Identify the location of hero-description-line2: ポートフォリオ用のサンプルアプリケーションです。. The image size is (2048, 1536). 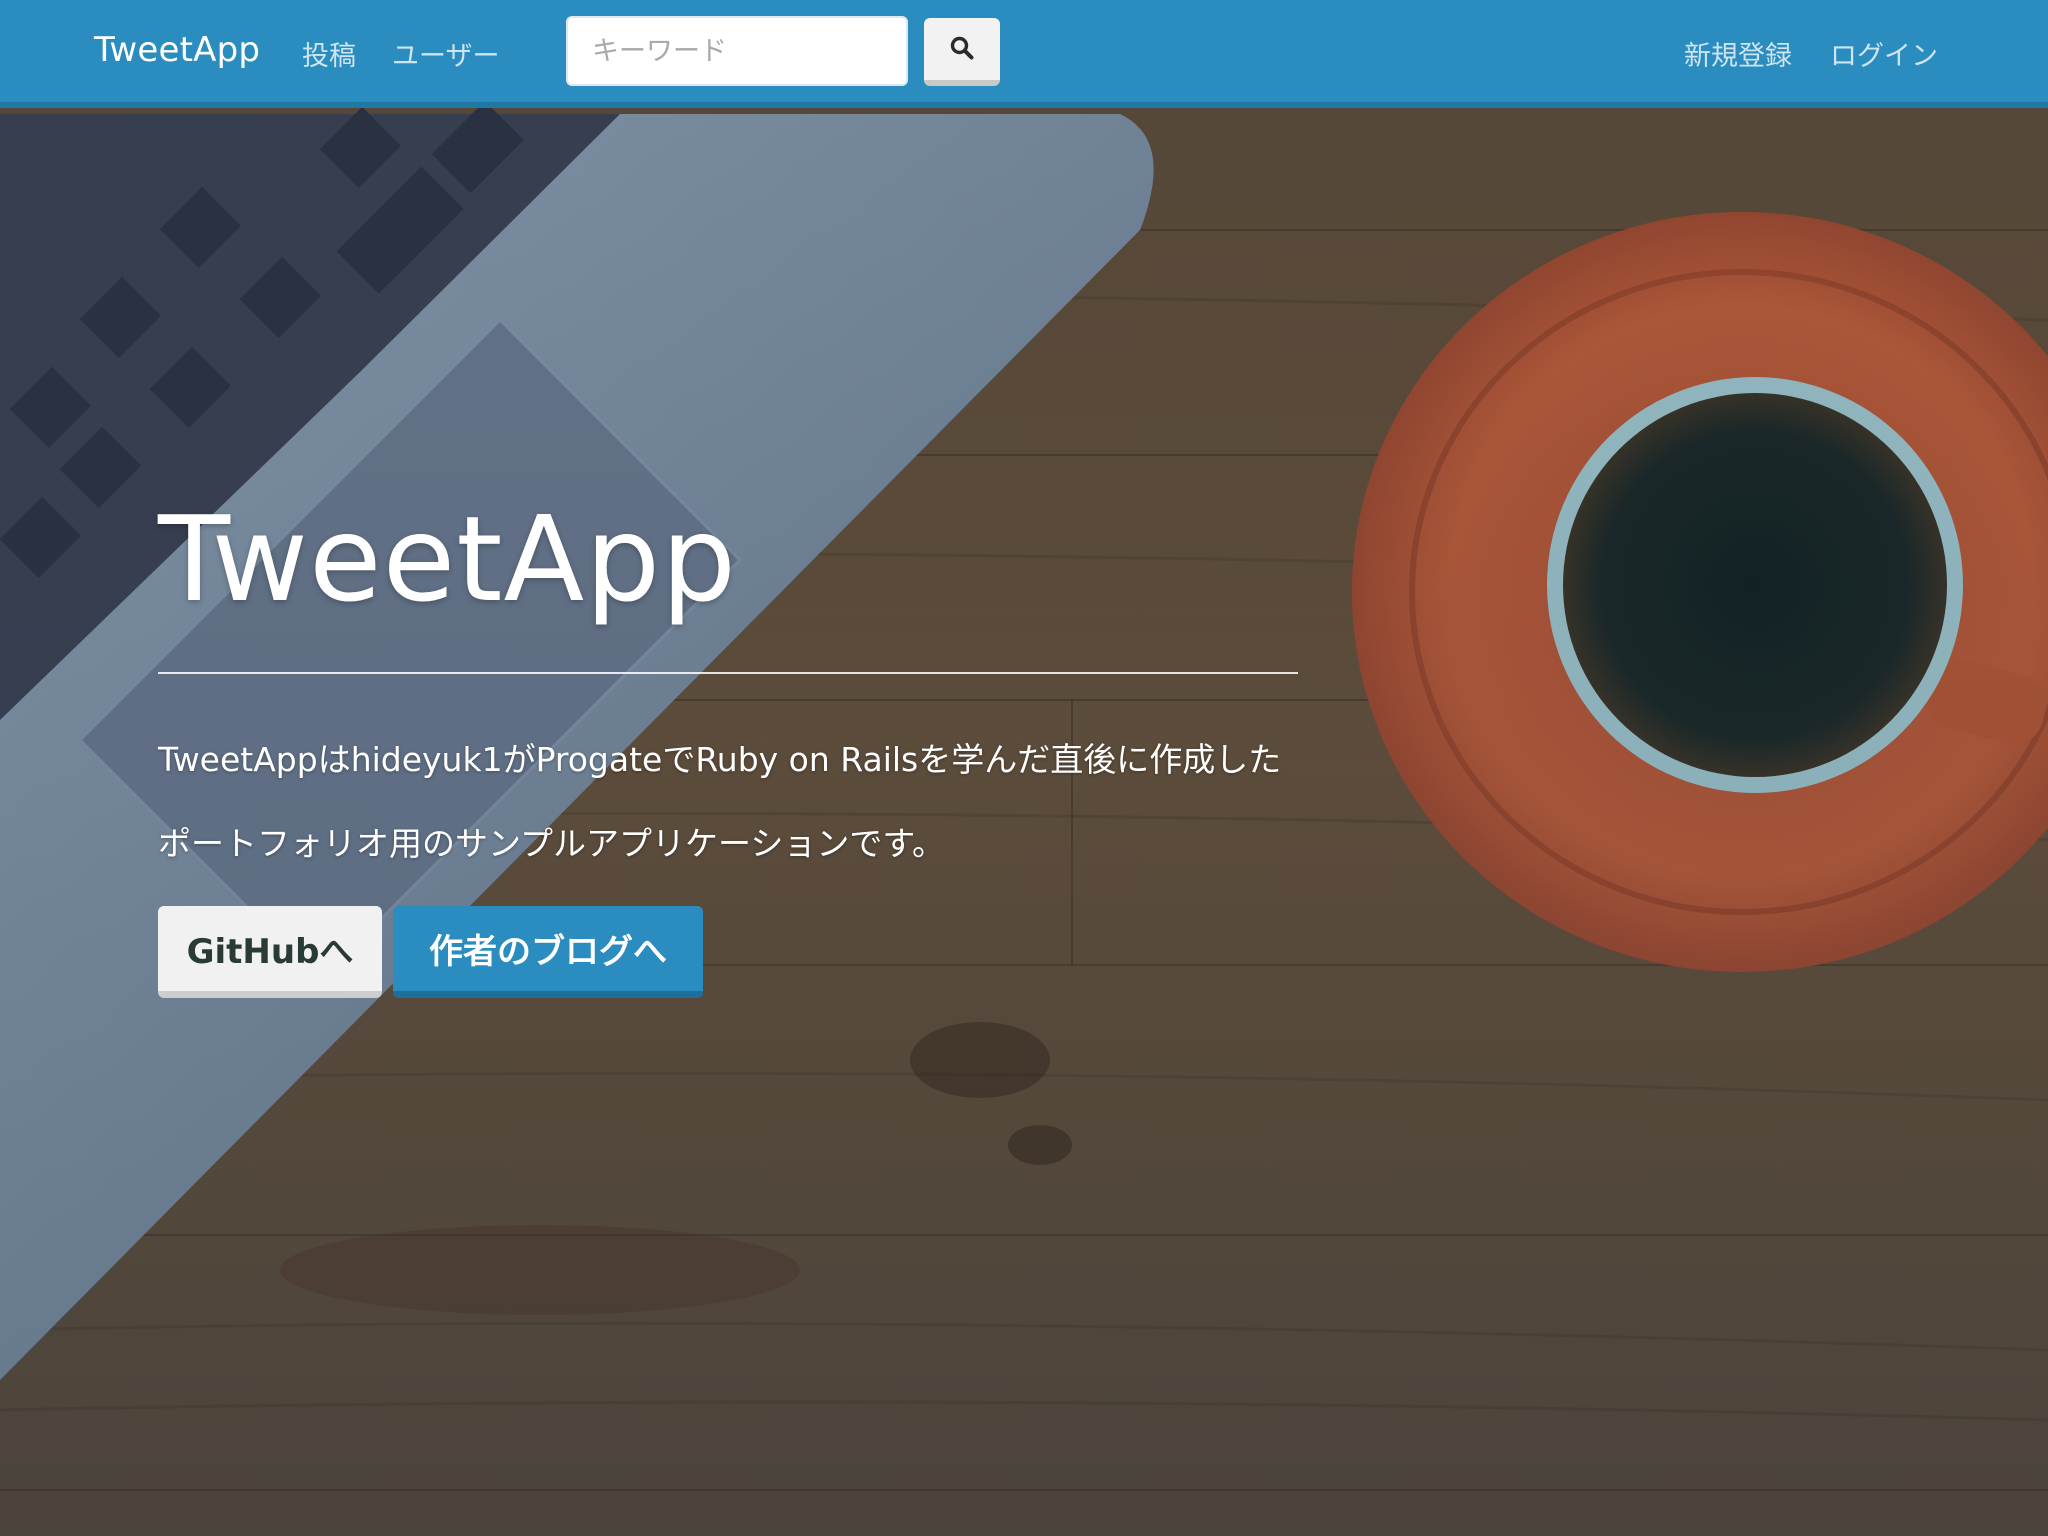
(552, 843).